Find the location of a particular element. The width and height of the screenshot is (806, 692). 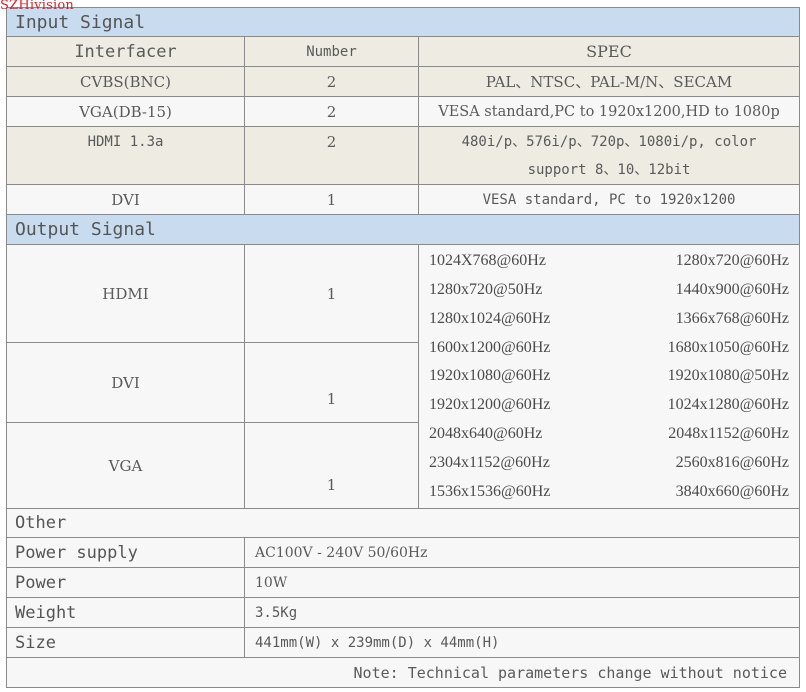

other-value-power: 10W is located at coordinates (522, 583).